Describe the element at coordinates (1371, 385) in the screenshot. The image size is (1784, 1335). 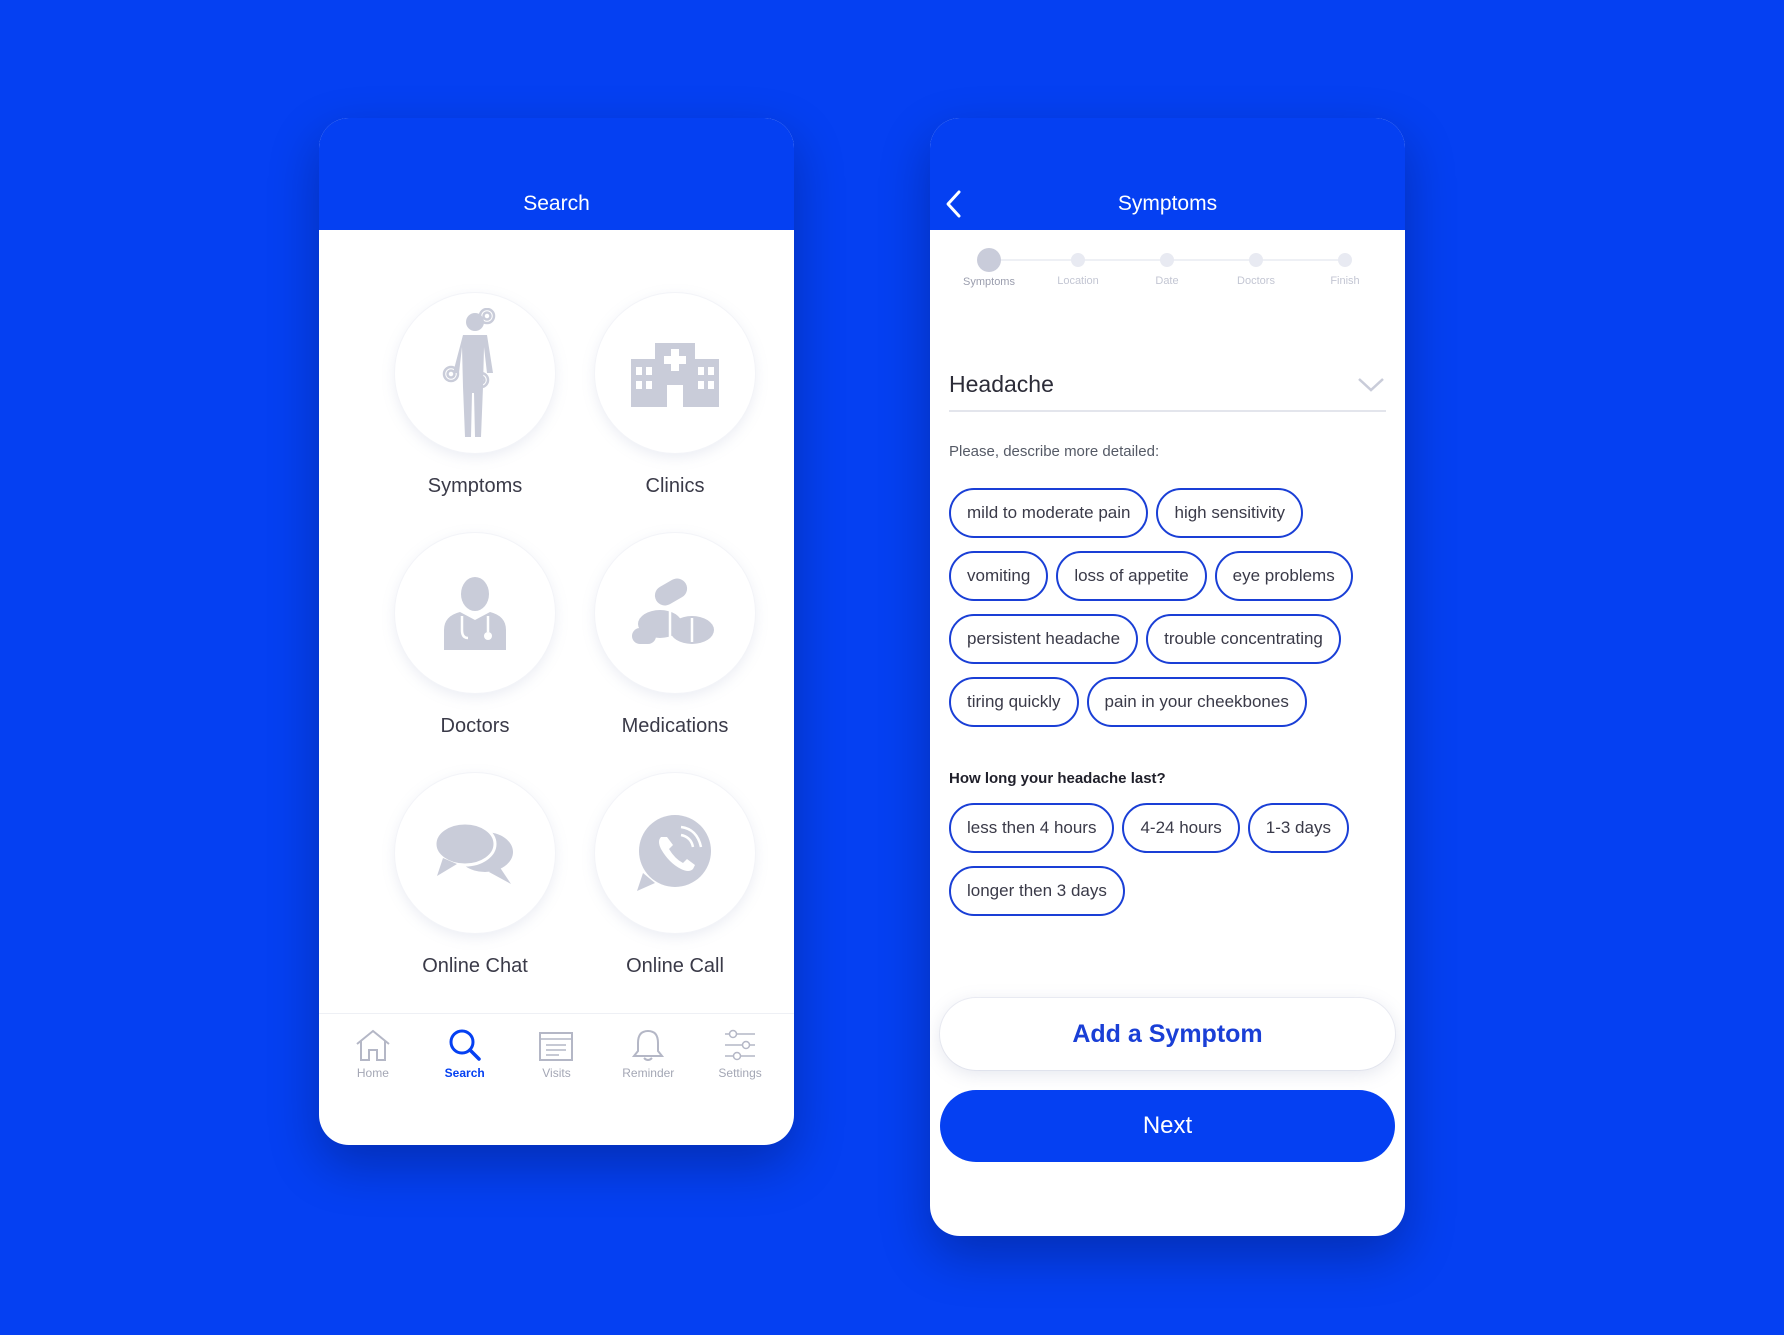
I see `chevron-down-icon` at that location.